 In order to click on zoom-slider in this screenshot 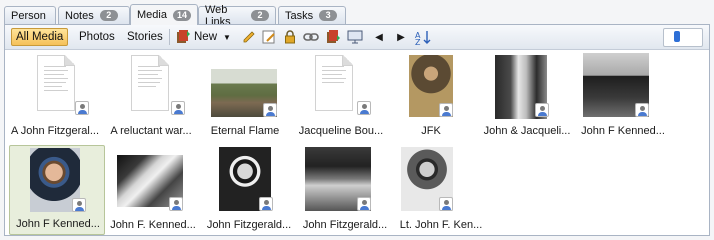, I will do `click(683, 37)`.